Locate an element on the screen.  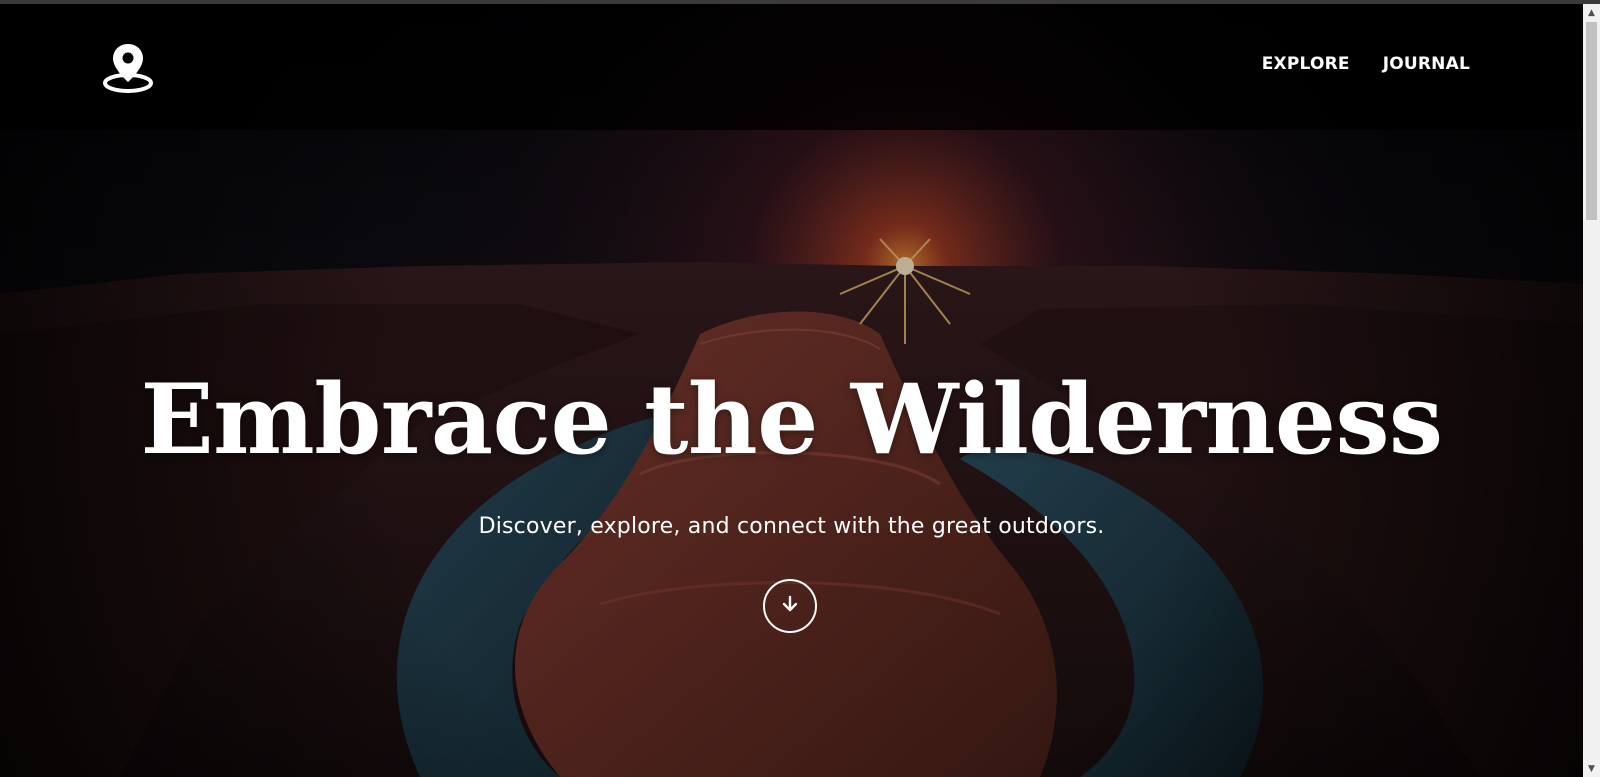
map-pin-icon is located at coordinates (128, 68).